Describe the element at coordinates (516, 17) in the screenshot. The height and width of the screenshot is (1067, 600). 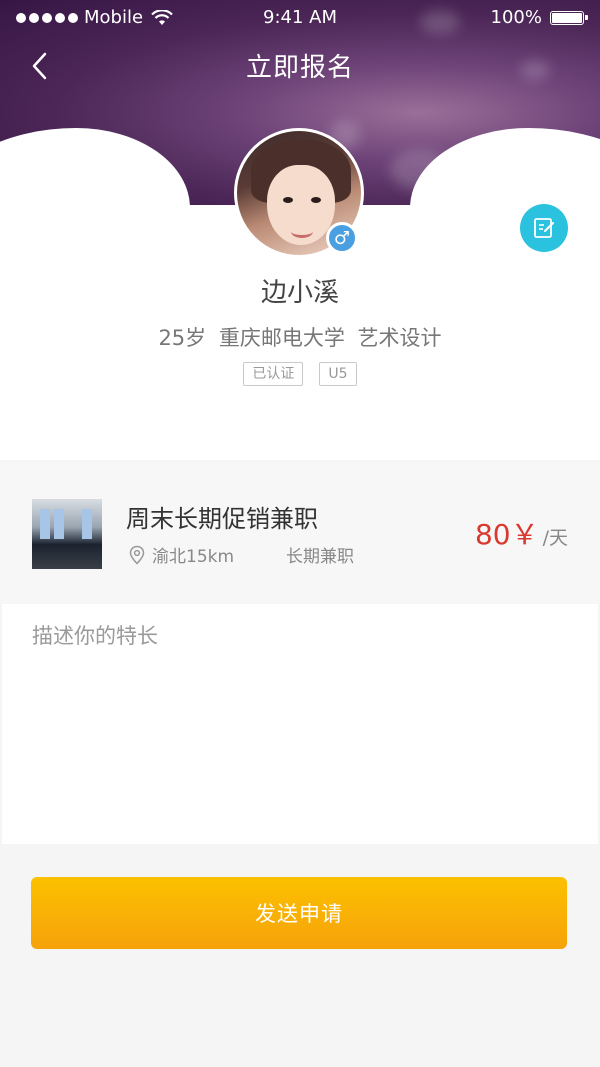
I see `battery-label: 100%` at that location.